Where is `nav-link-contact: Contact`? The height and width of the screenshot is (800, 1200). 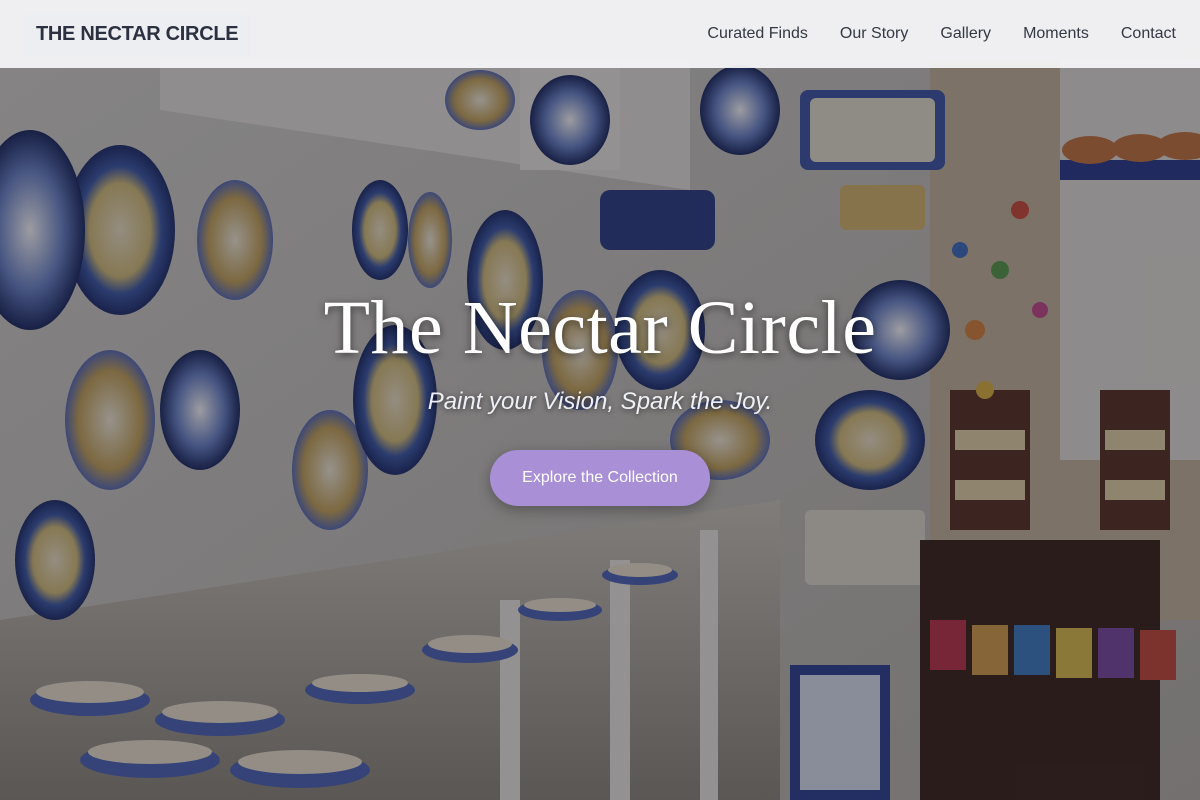
nav-link-contact: Contact is located at coordinates (1140, 34).